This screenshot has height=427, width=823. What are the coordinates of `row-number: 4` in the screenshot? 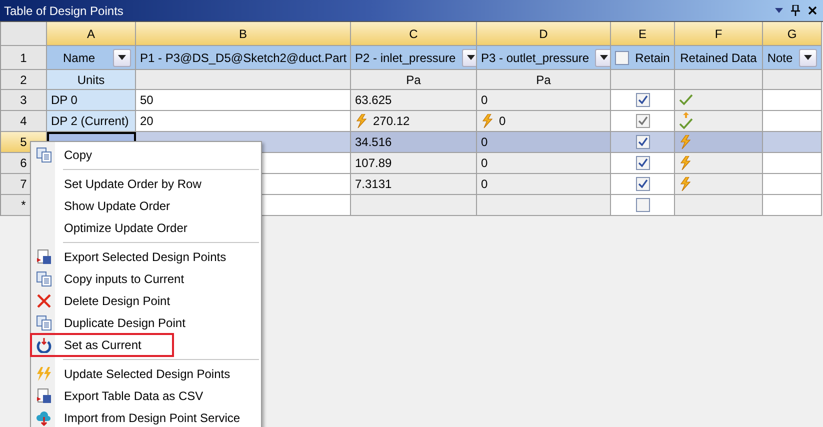 It's located at (24, 121).